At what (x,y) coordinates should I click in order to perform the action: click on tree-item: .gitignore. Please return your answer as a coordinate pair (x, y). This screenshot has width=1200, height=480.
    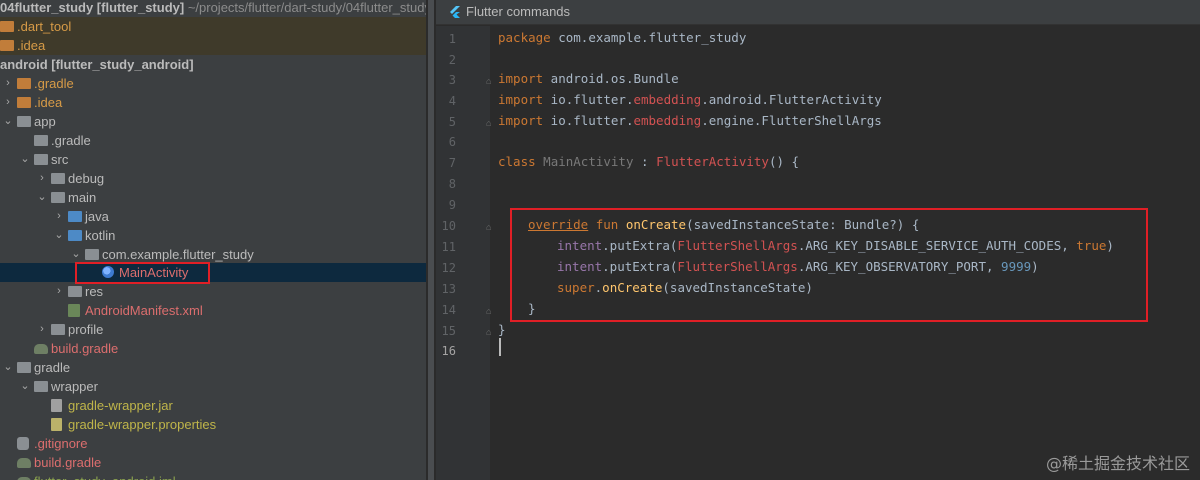
    Looking at the image, I should click on (213, 443).